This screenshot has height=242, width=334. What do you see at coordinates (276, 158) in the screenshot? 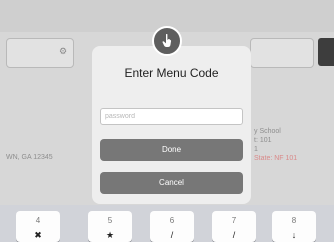
I see `background-school-state: State: NF 101` at bounding box center [276, 158].